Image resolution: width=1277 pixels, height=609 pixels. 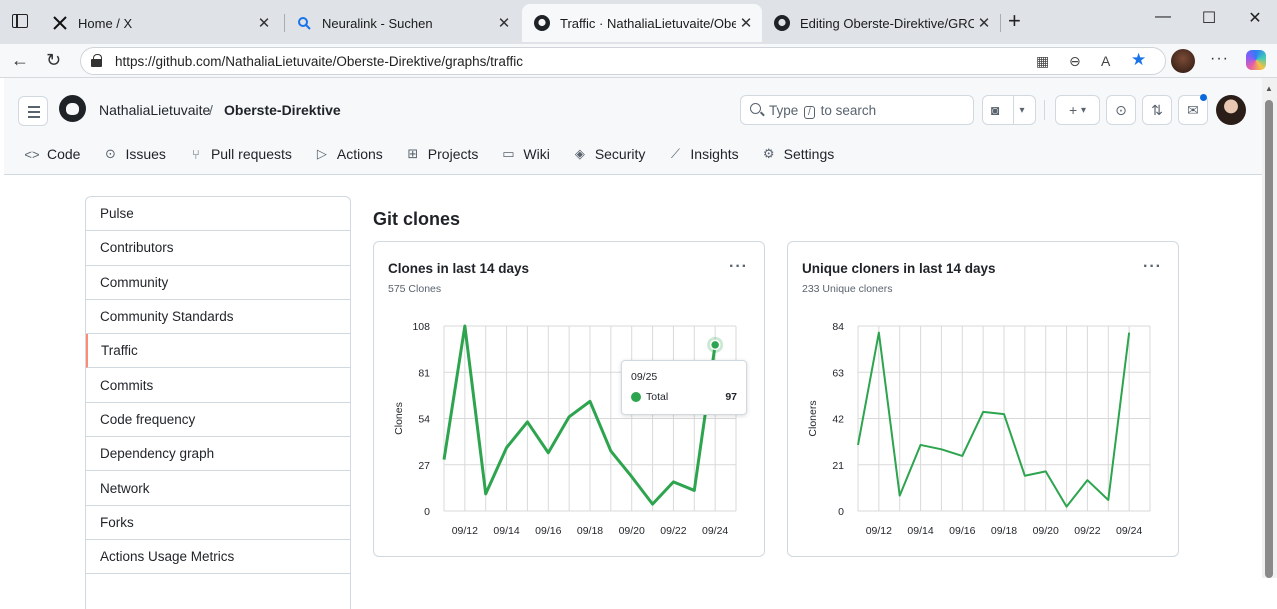 I want to click on issue-icon: ⊙, so click(x=1121, y=109).